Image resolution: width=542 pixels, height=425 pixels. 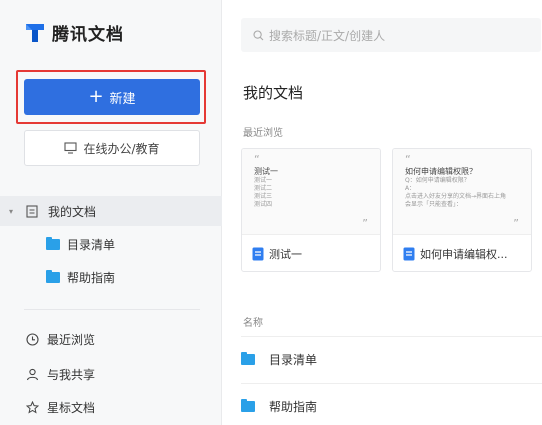 What do you see at coordinates (88, 35) in the screenshot?
I see `app-name: 腾讯文档` at bounding box center [88, 35].